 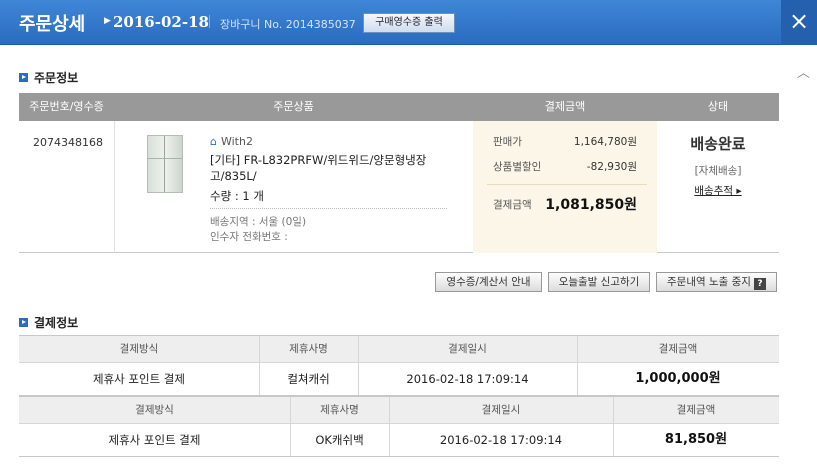 I want to click on order-table-header: 주문번호/영수증 주문상품 결제금액 상태, so click(x=399, y=107).